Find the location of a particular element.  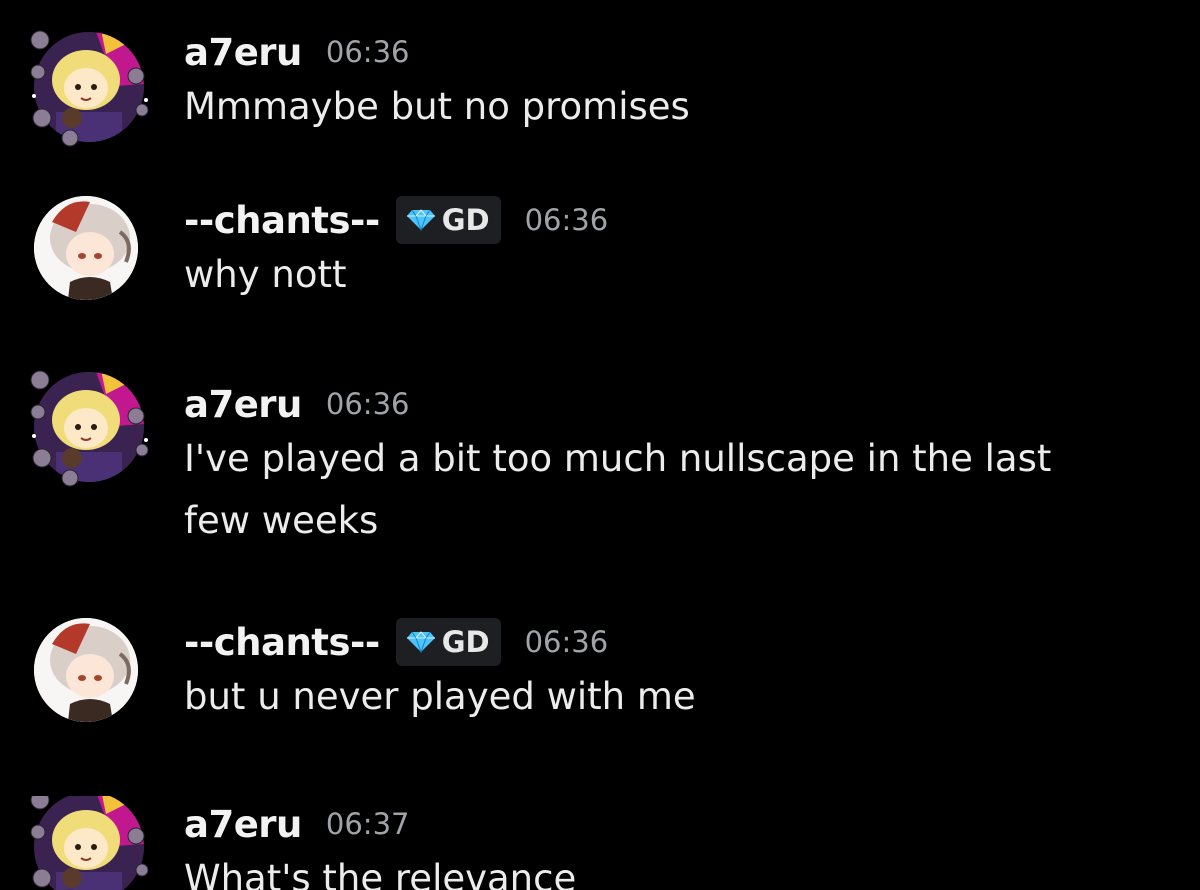

message-header: a7eru 06:37 is located at coordinates (296, 824).